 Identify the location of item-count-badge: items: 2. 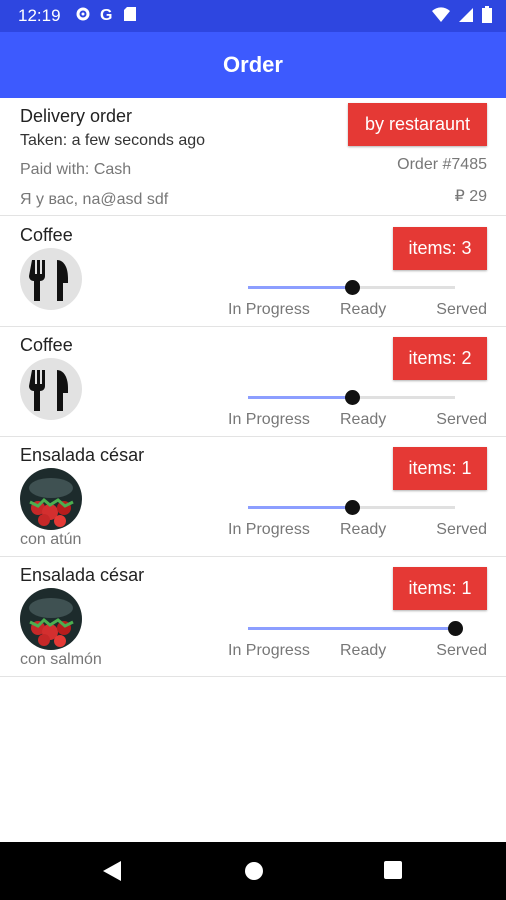
(440, 358).